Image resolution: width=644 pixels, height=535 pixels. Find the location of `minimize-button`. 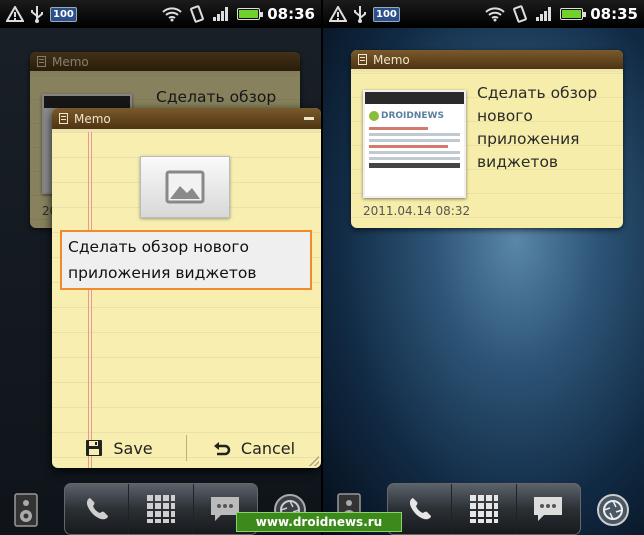

minimize-button is located at coordinates (309, 118).